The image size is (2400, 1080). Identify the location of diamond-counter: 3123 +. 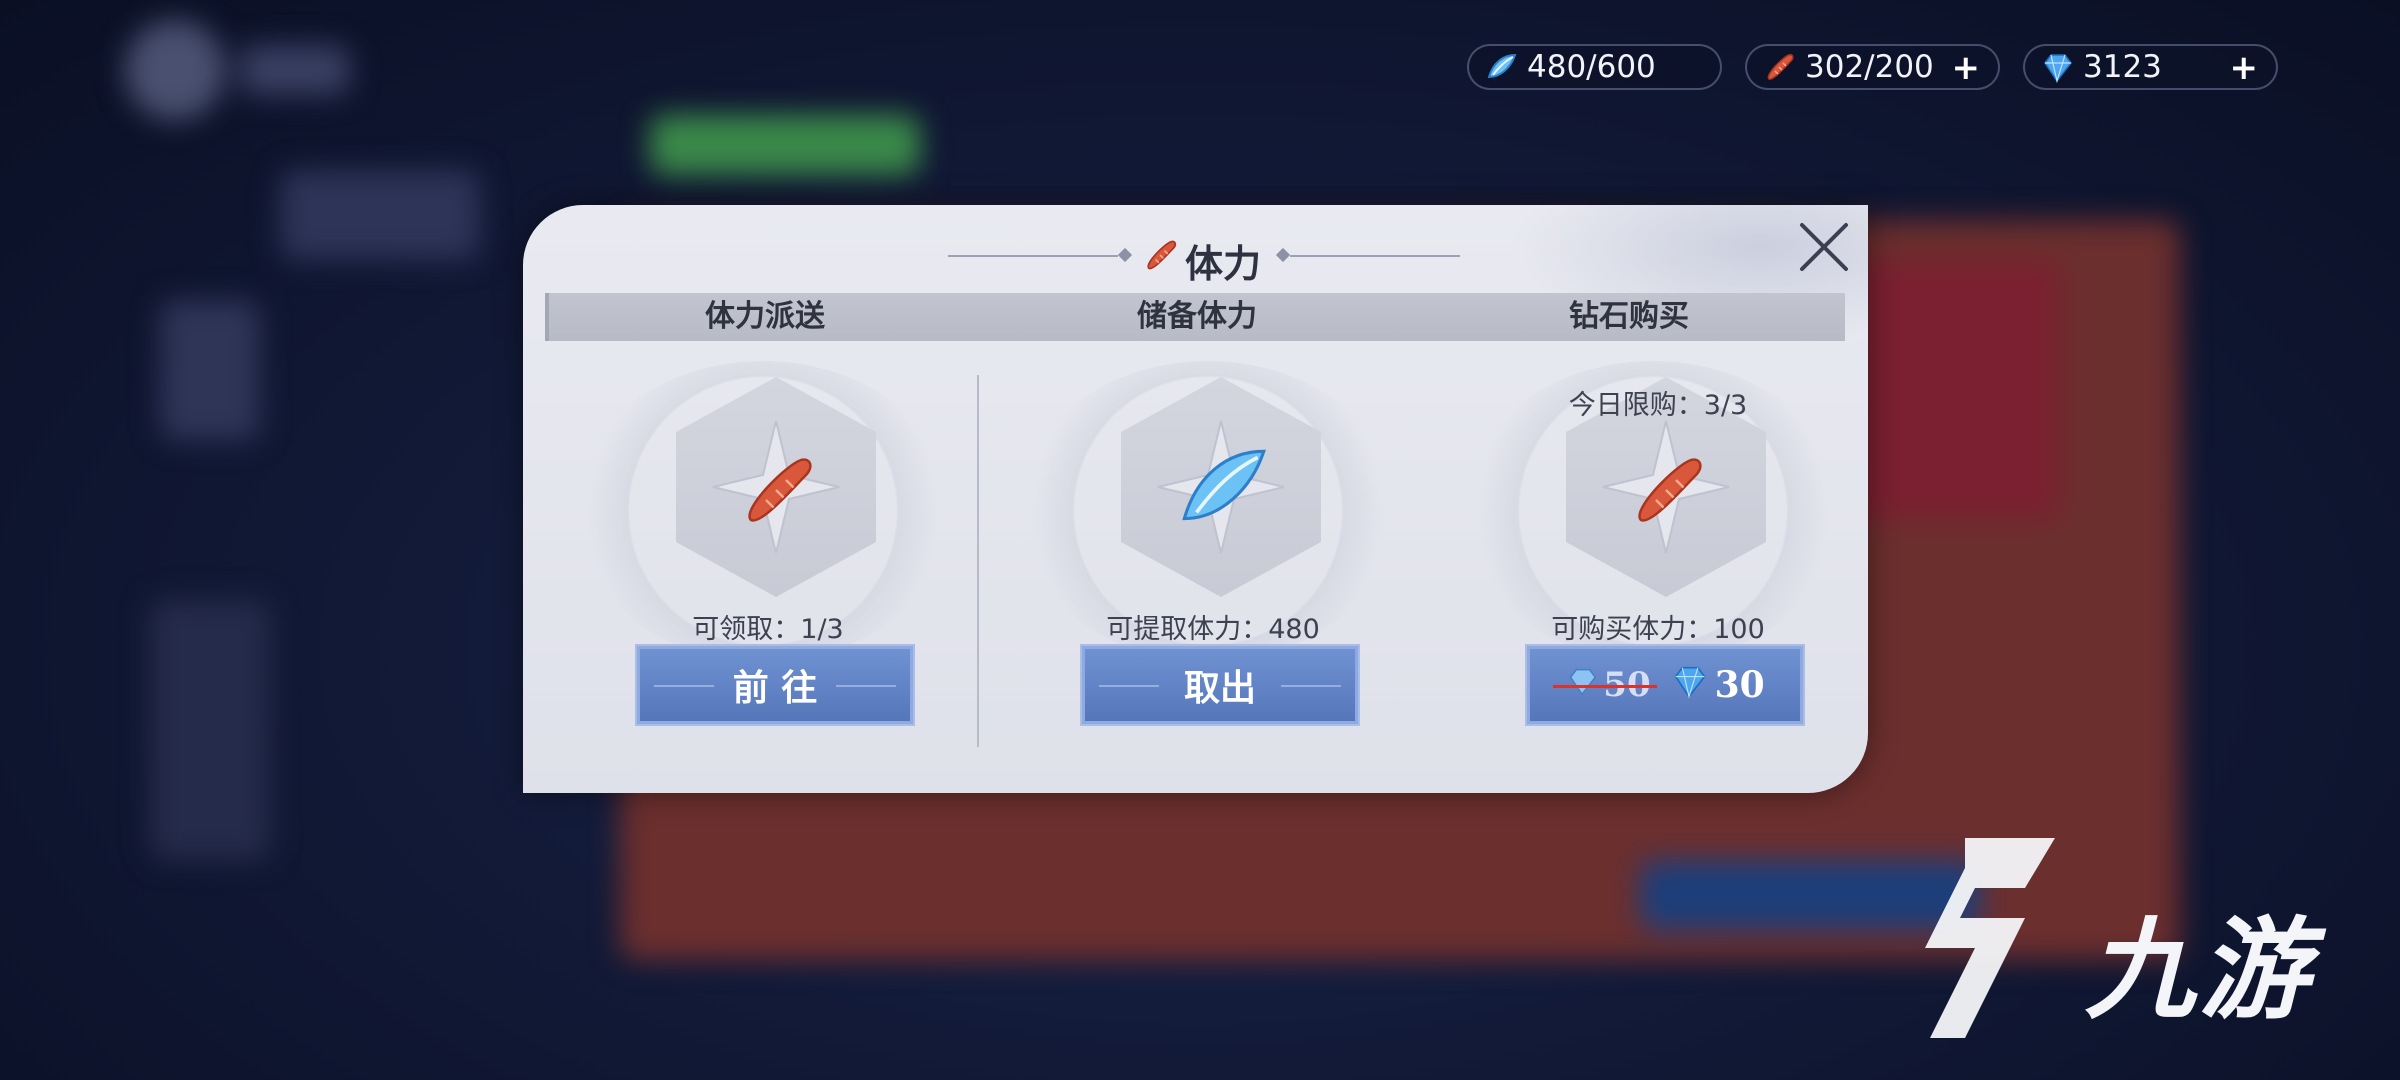
(2150, 67).